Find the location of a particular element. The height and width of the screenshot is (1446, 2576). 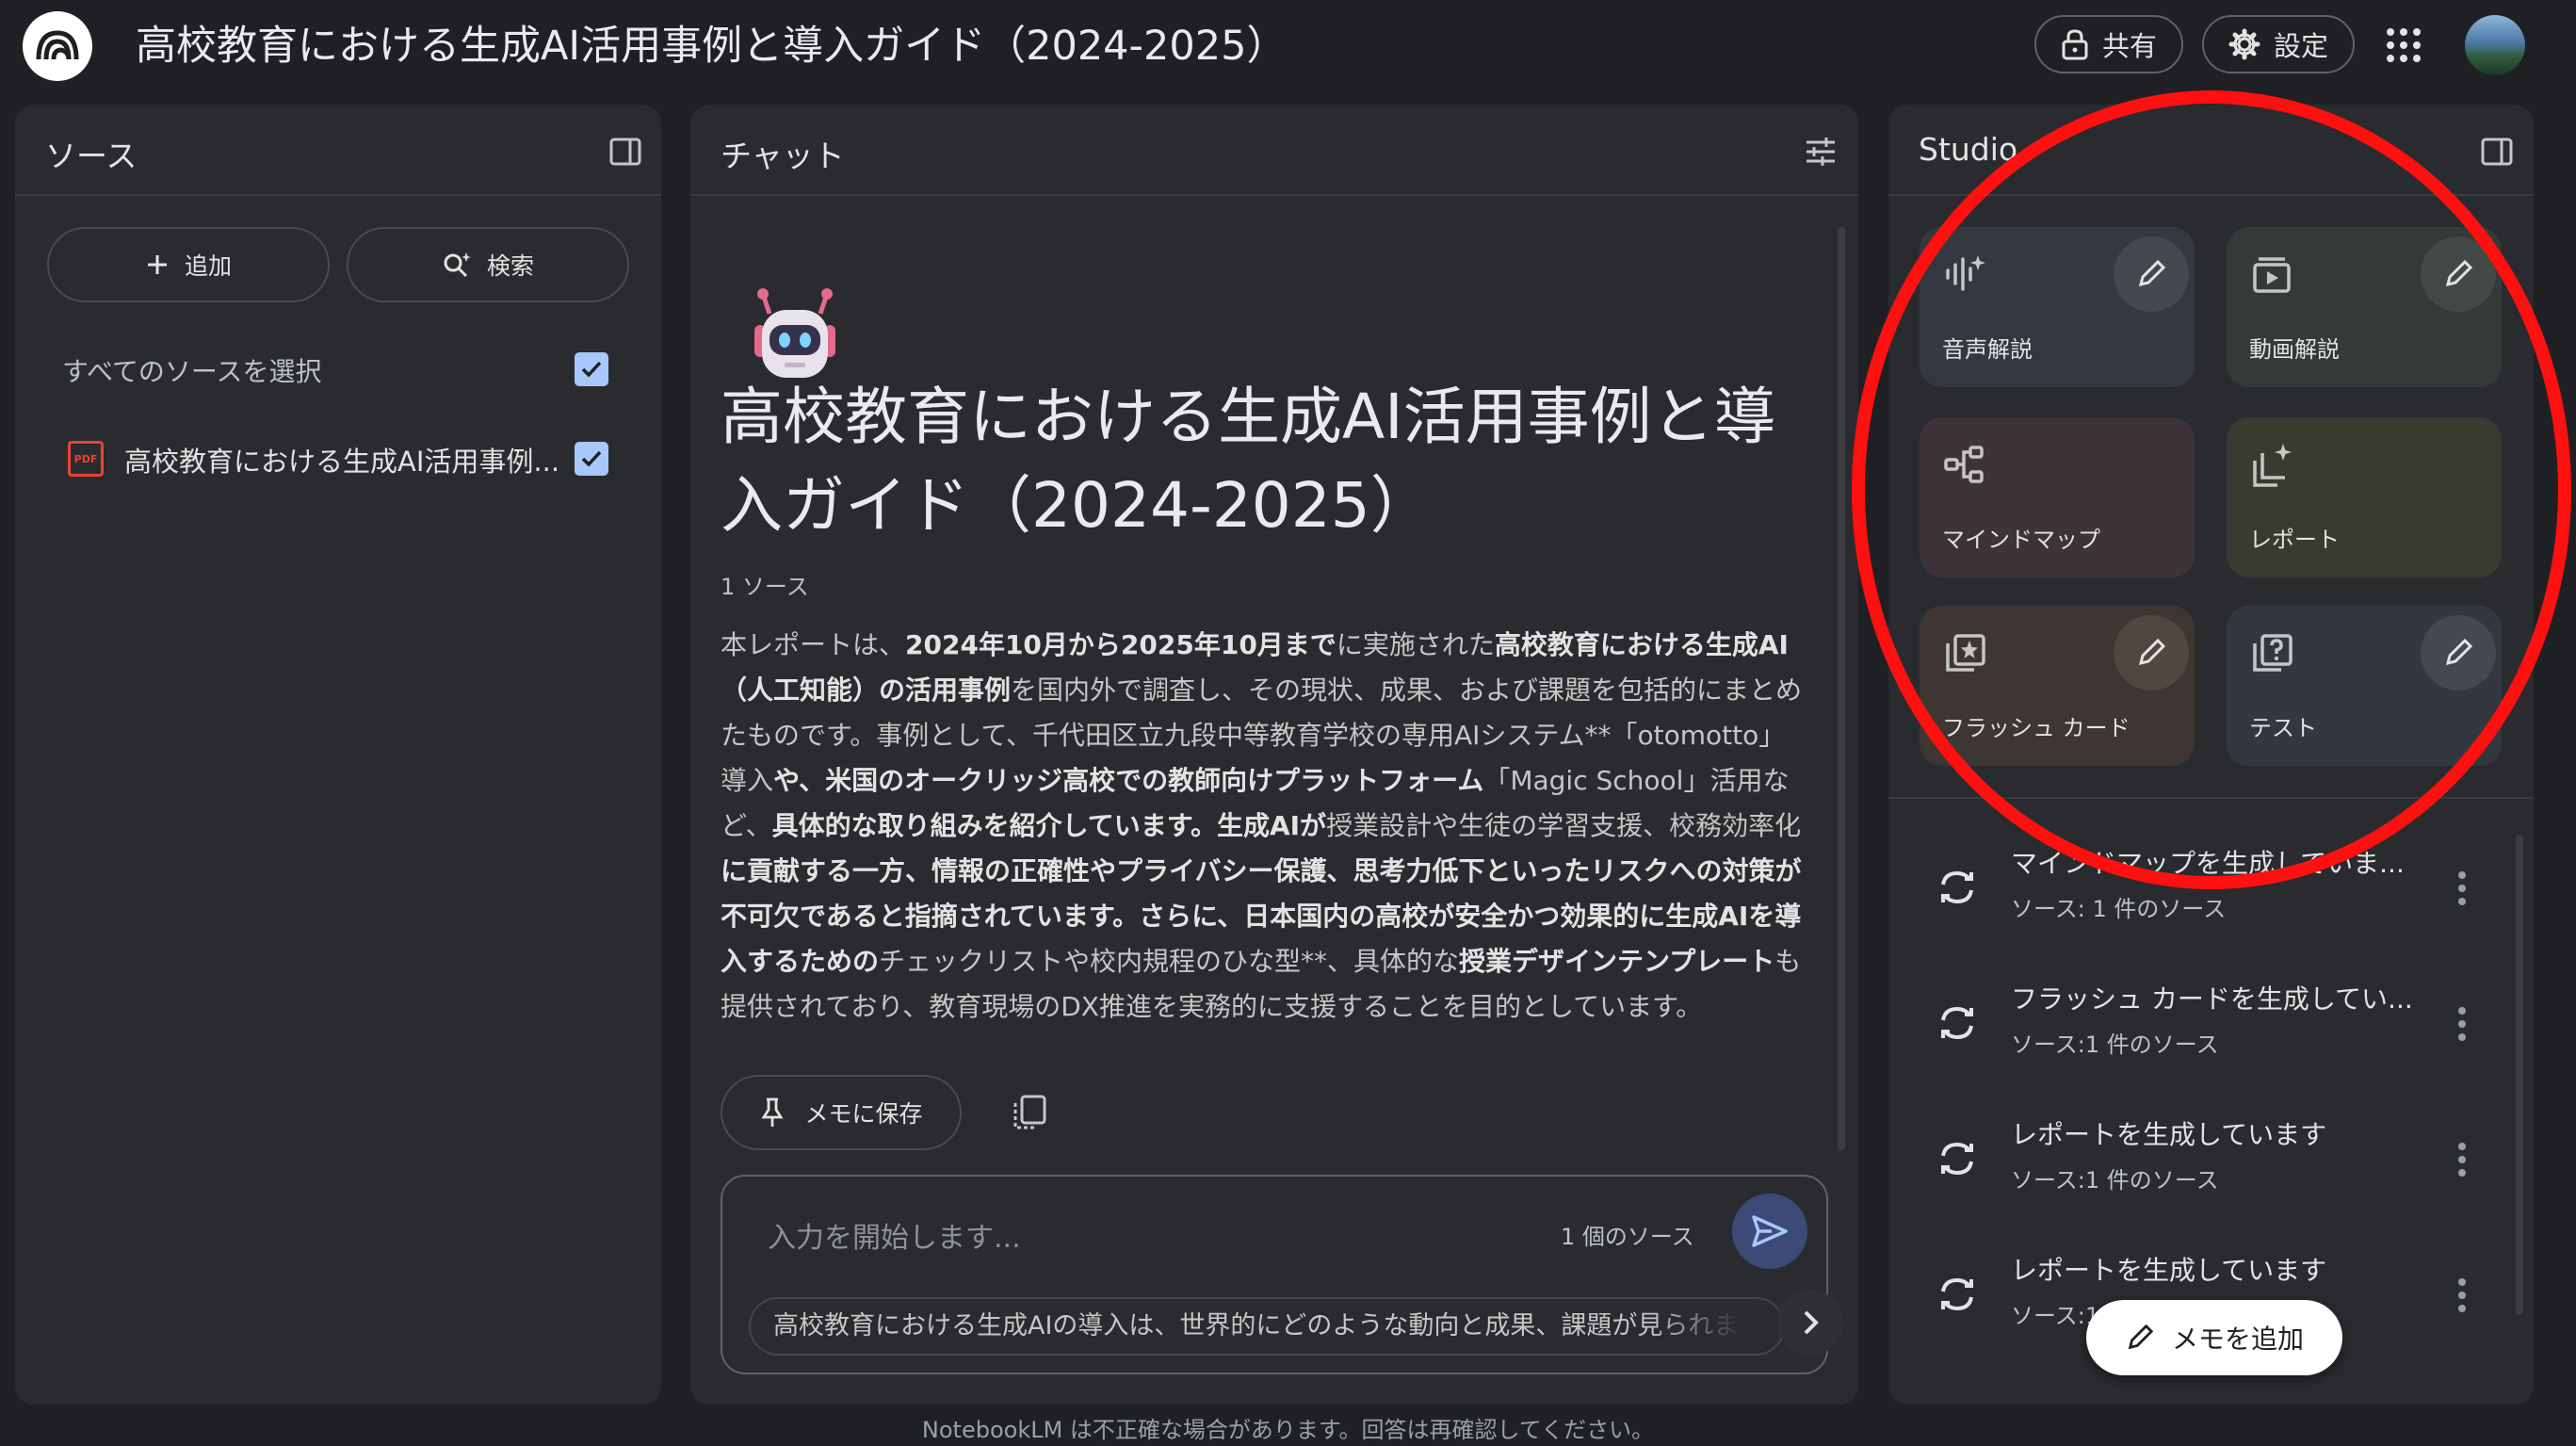

tile-report: レポート is located at coordinates (2364, 497).